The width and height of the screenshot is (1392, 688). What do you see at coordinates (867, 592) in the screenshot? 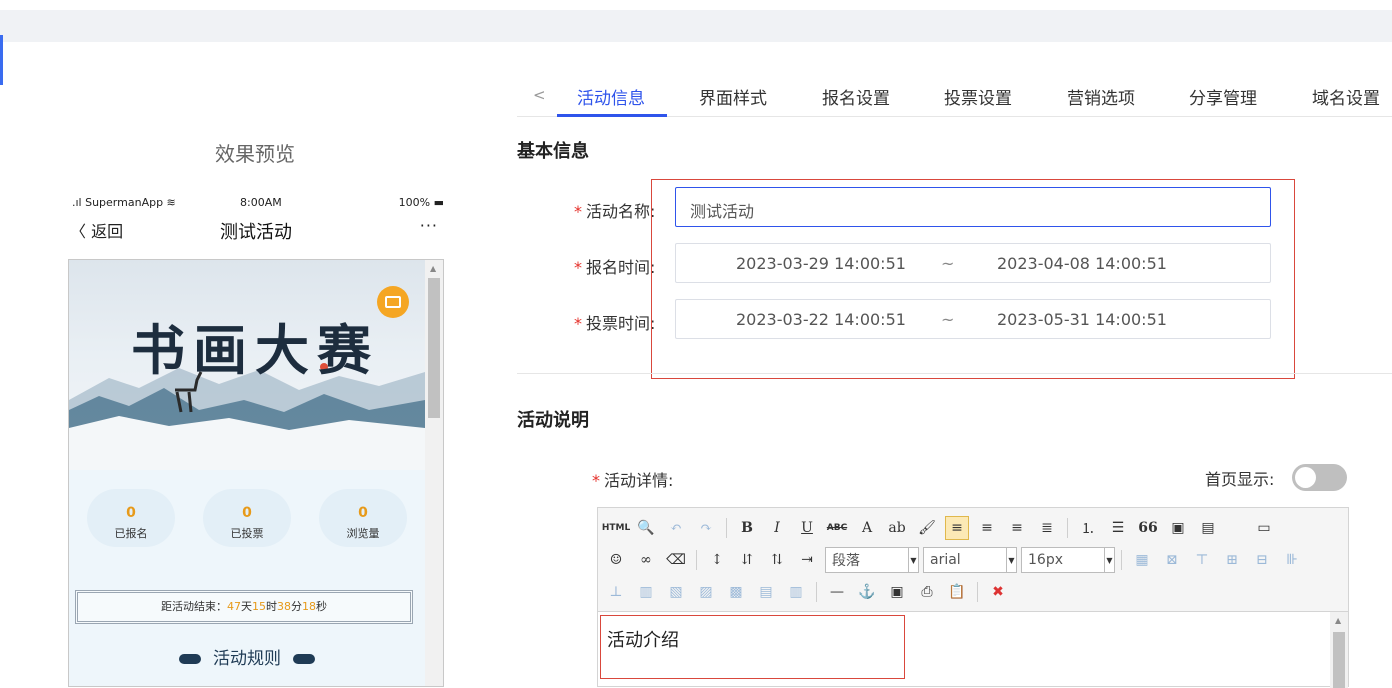
I see `anchor-icon: ⚓` at bounding box center [867, 592].